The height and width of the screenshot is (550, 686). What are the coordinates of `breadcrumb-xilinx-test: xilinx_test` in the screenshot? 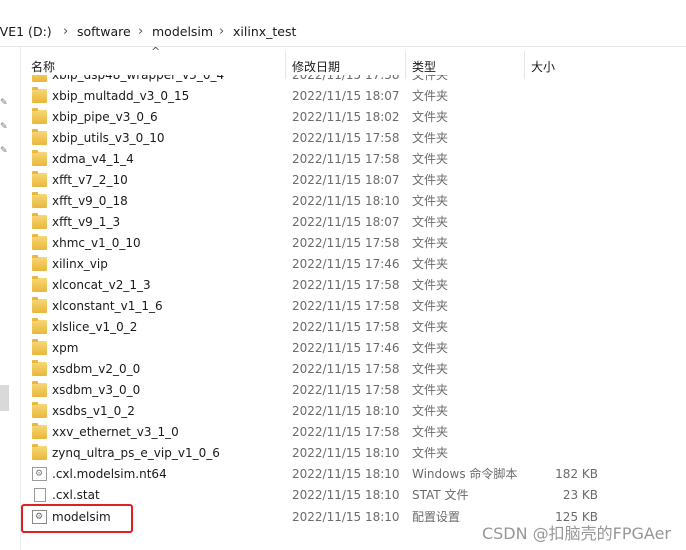 It's located at (264, 32).